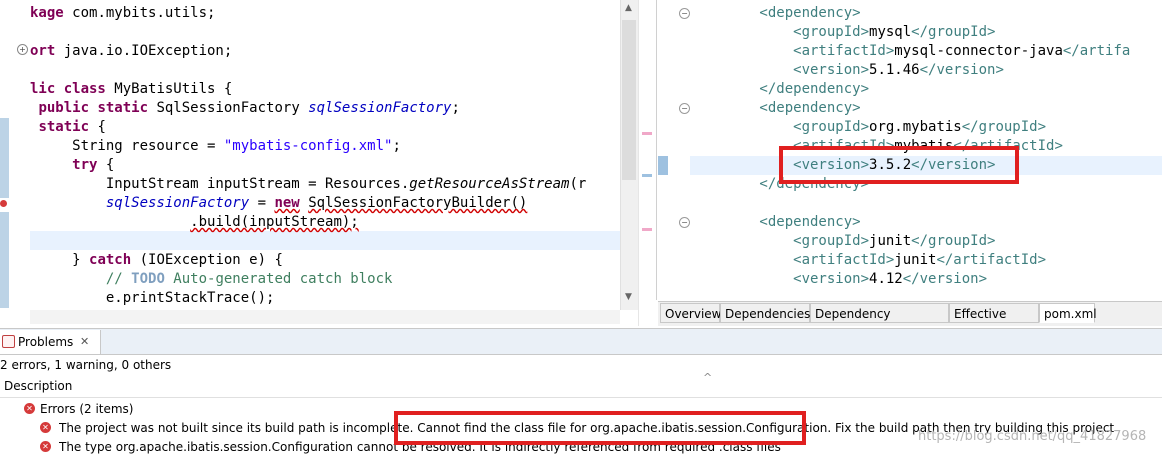 Image resolution: width=1162 pixels, height=459 pixels. I want to click on description-column-header: Description ^, so click(581, 384).